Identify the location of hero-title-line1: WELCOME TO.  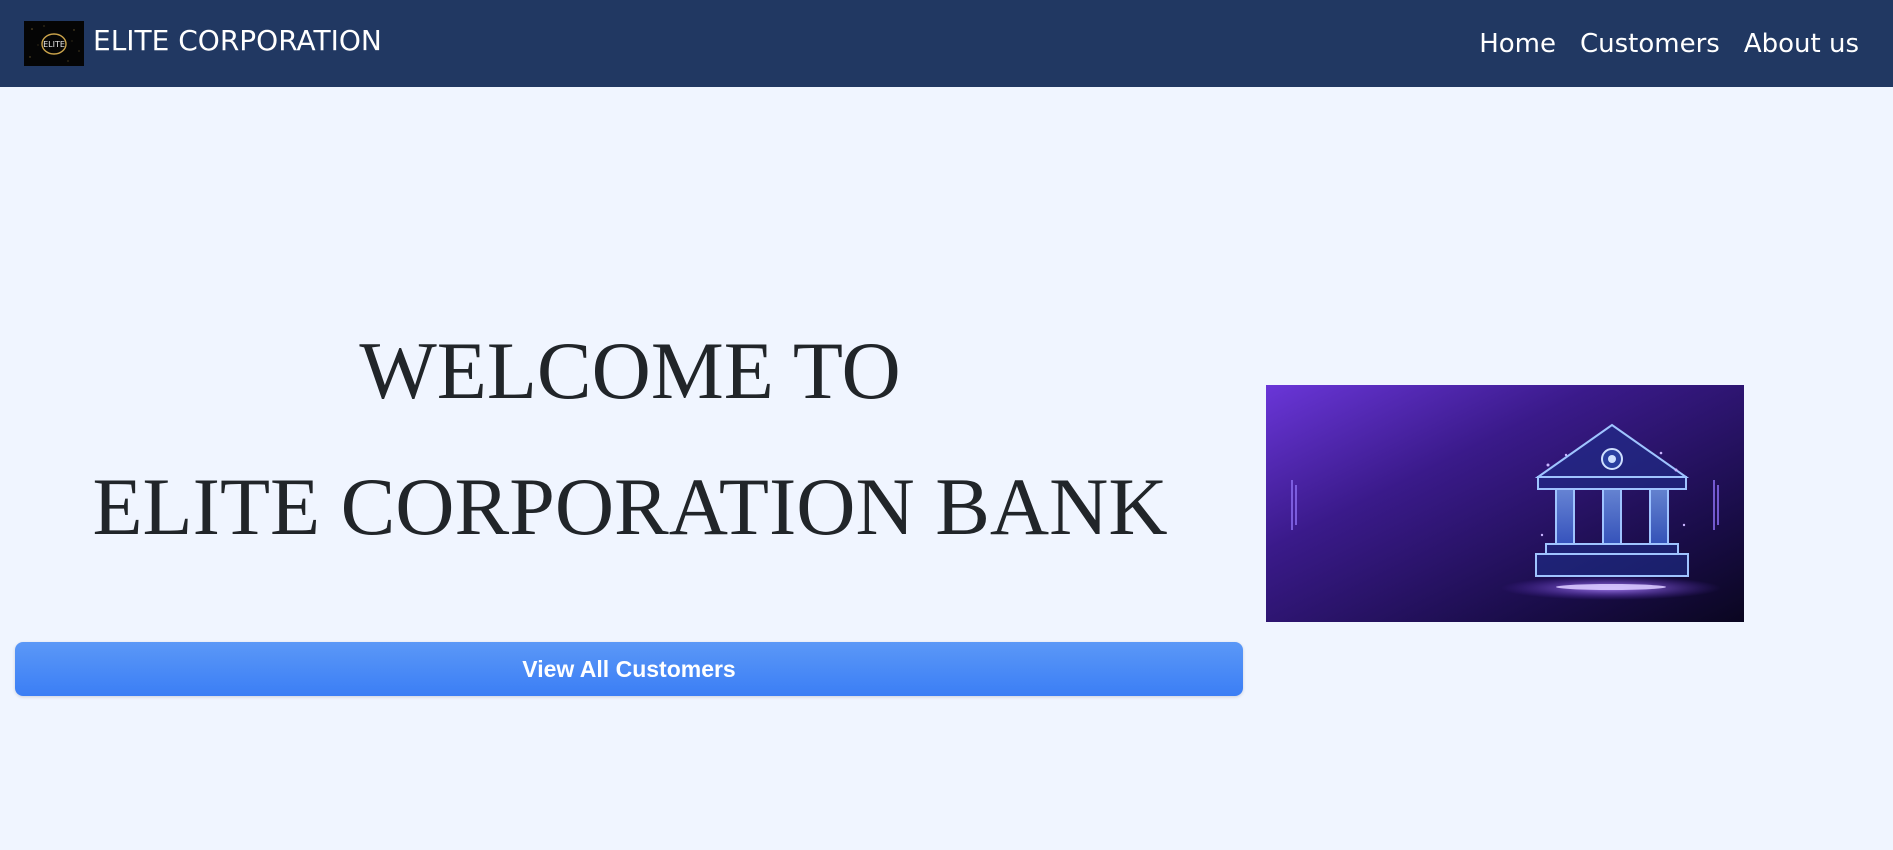
(630, 370).